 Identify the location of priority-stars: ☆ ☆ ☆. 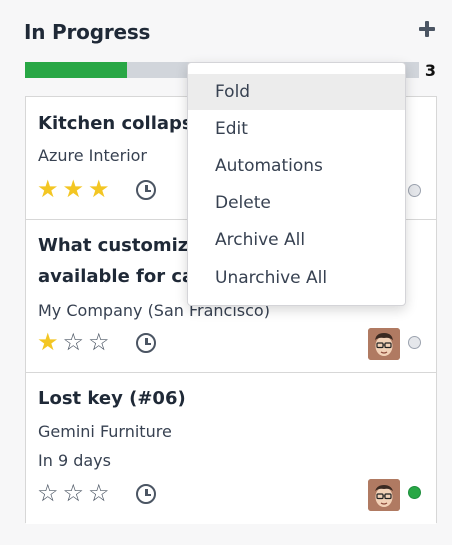
(73, 493).